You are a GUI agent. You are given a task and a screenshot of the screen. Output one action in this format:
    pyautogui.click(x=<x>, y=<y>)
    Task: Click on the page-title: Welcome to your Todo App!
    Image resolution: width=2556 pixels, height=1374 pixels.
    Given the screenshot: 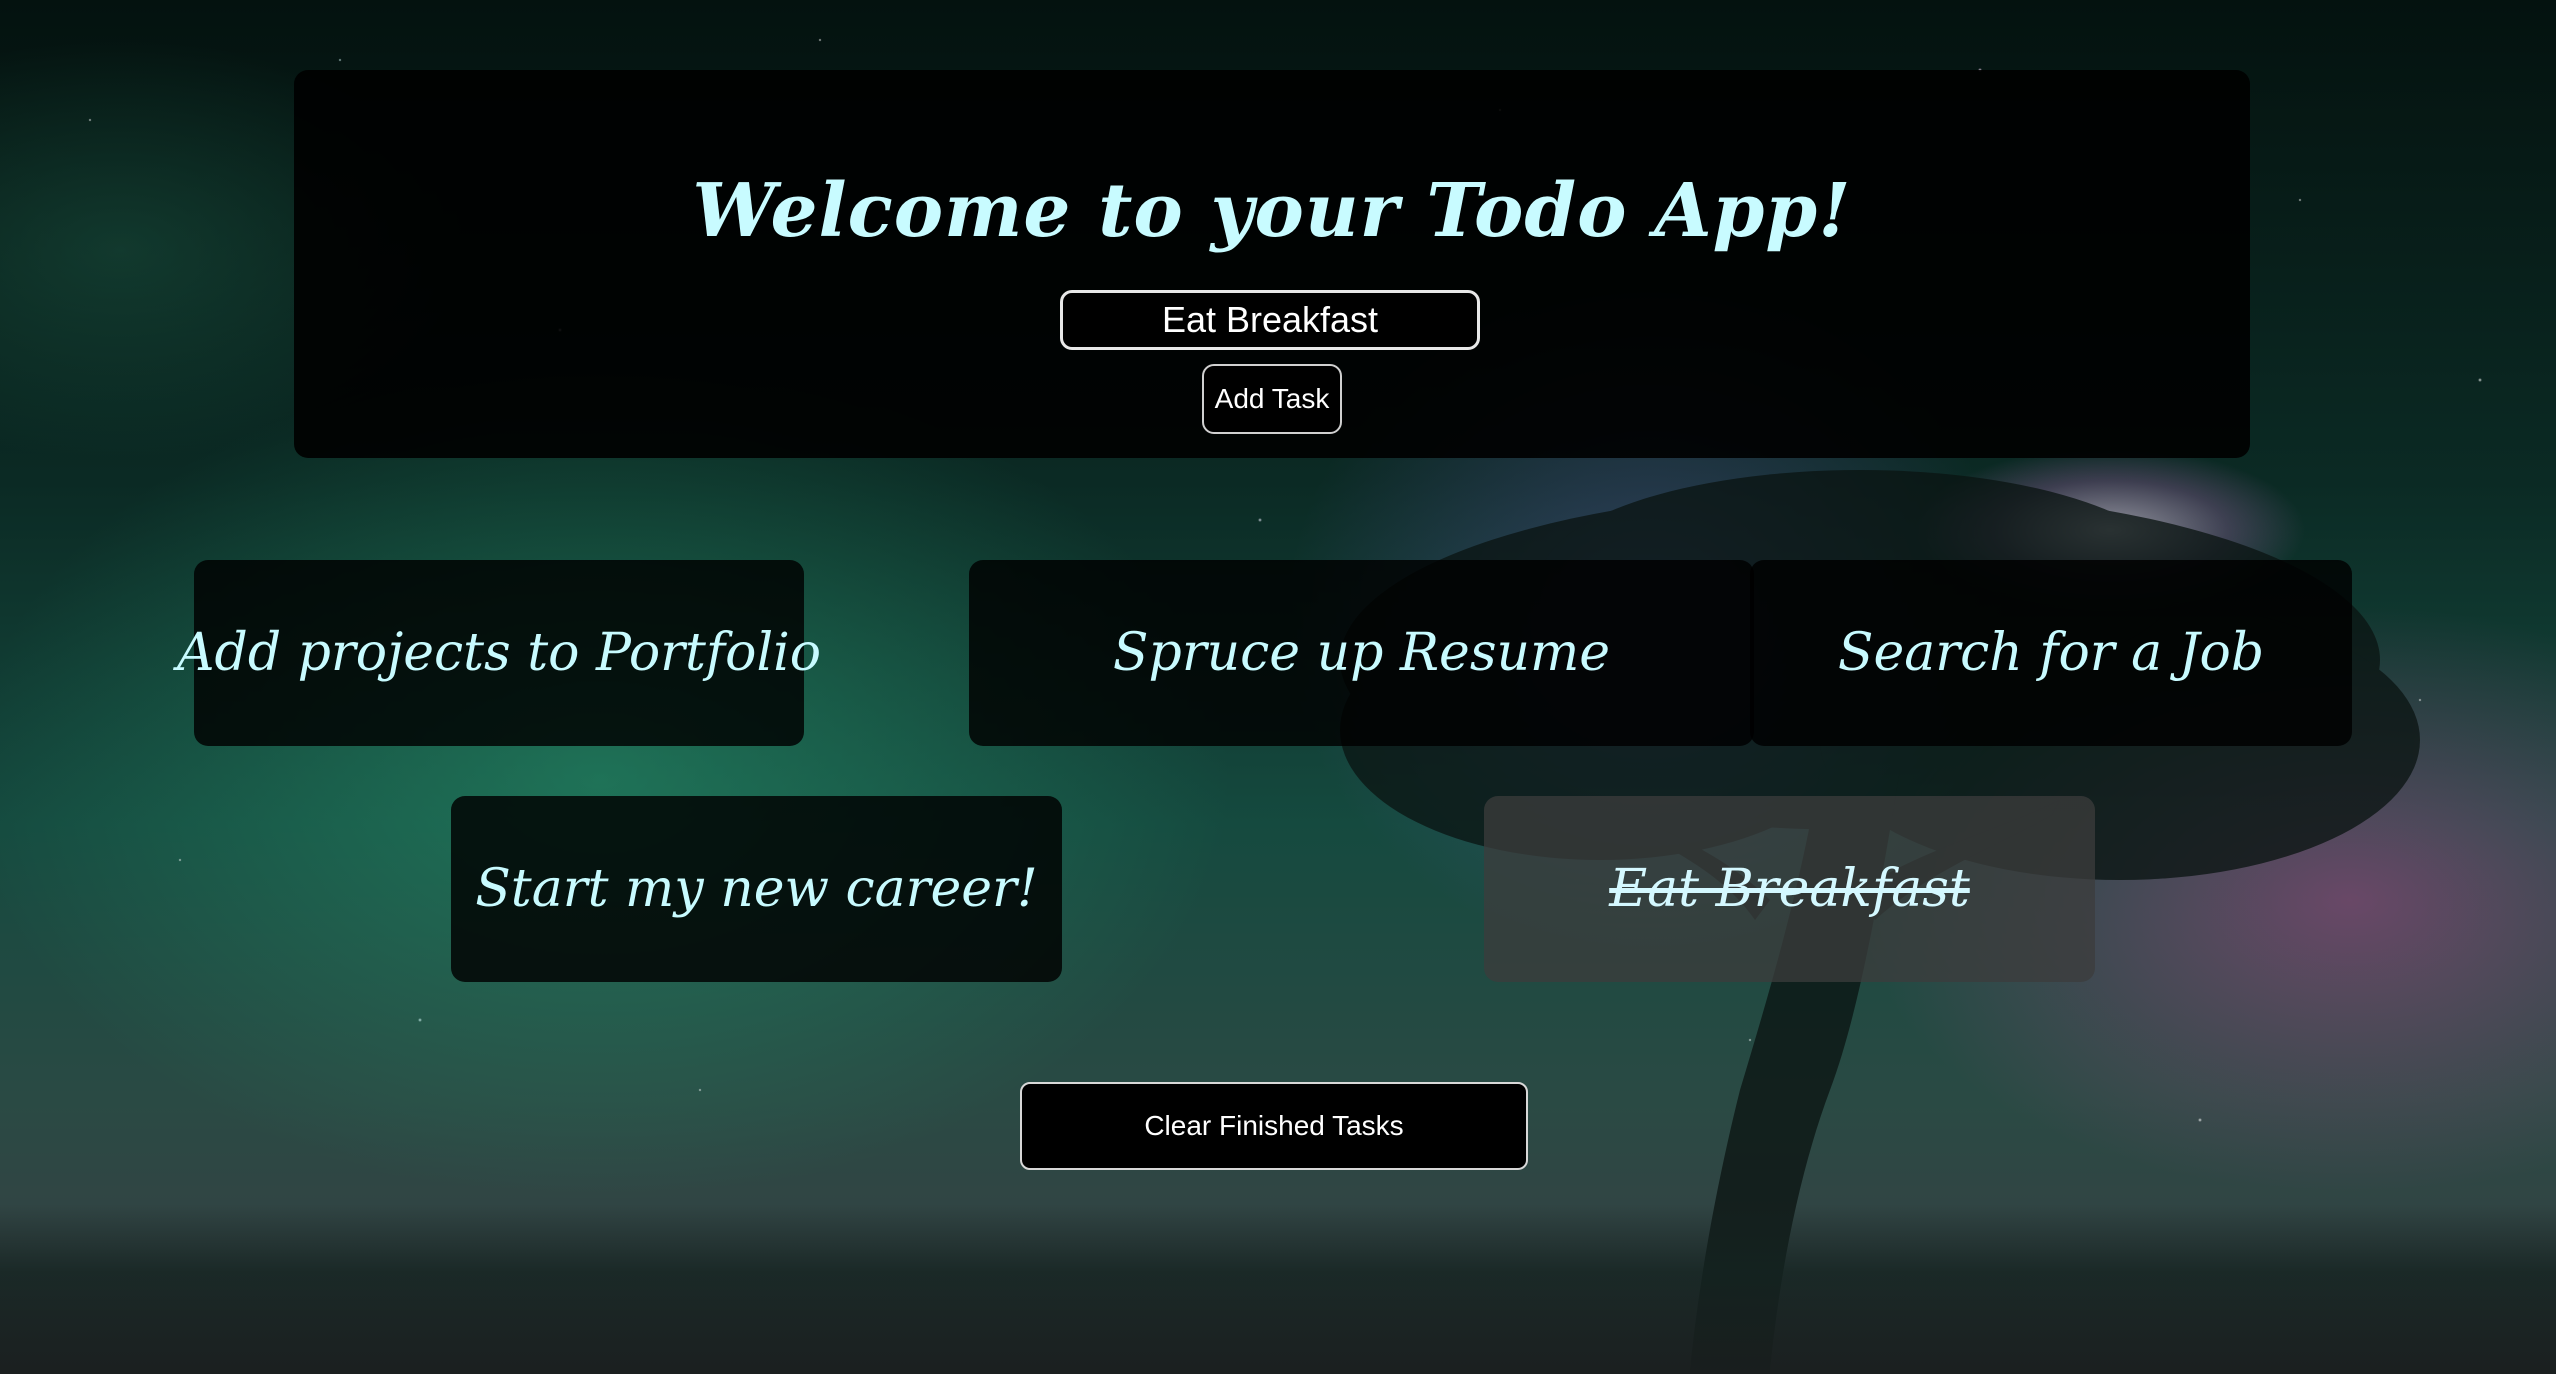 What is the action you would take?
    pyautogui.click(x=1272, y=211)
    